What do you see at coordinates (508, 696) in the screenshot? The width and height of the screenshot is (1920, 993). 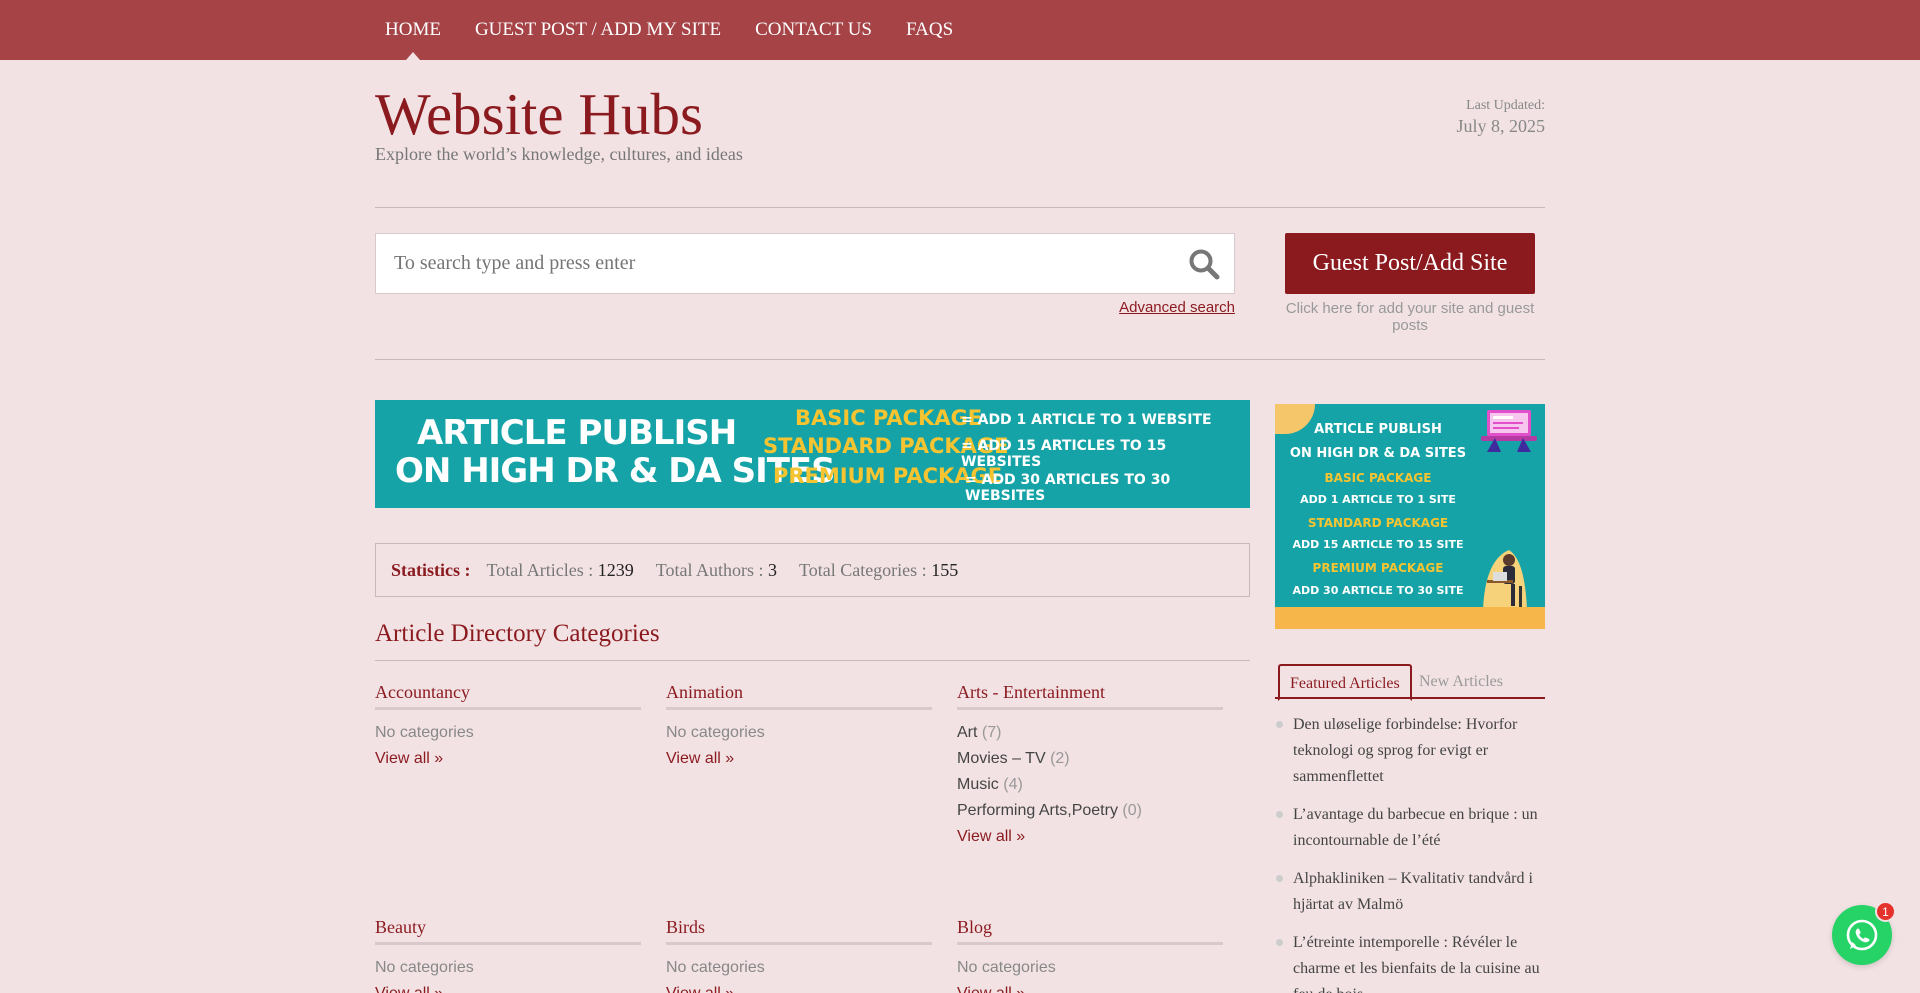 I see `category-title: Accountancy` at bounding box center [508, 696].